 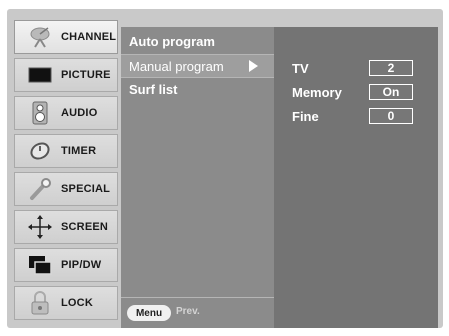 I want to click on sidebar-item-label: PIP/DW, so click(x=81, y=265).